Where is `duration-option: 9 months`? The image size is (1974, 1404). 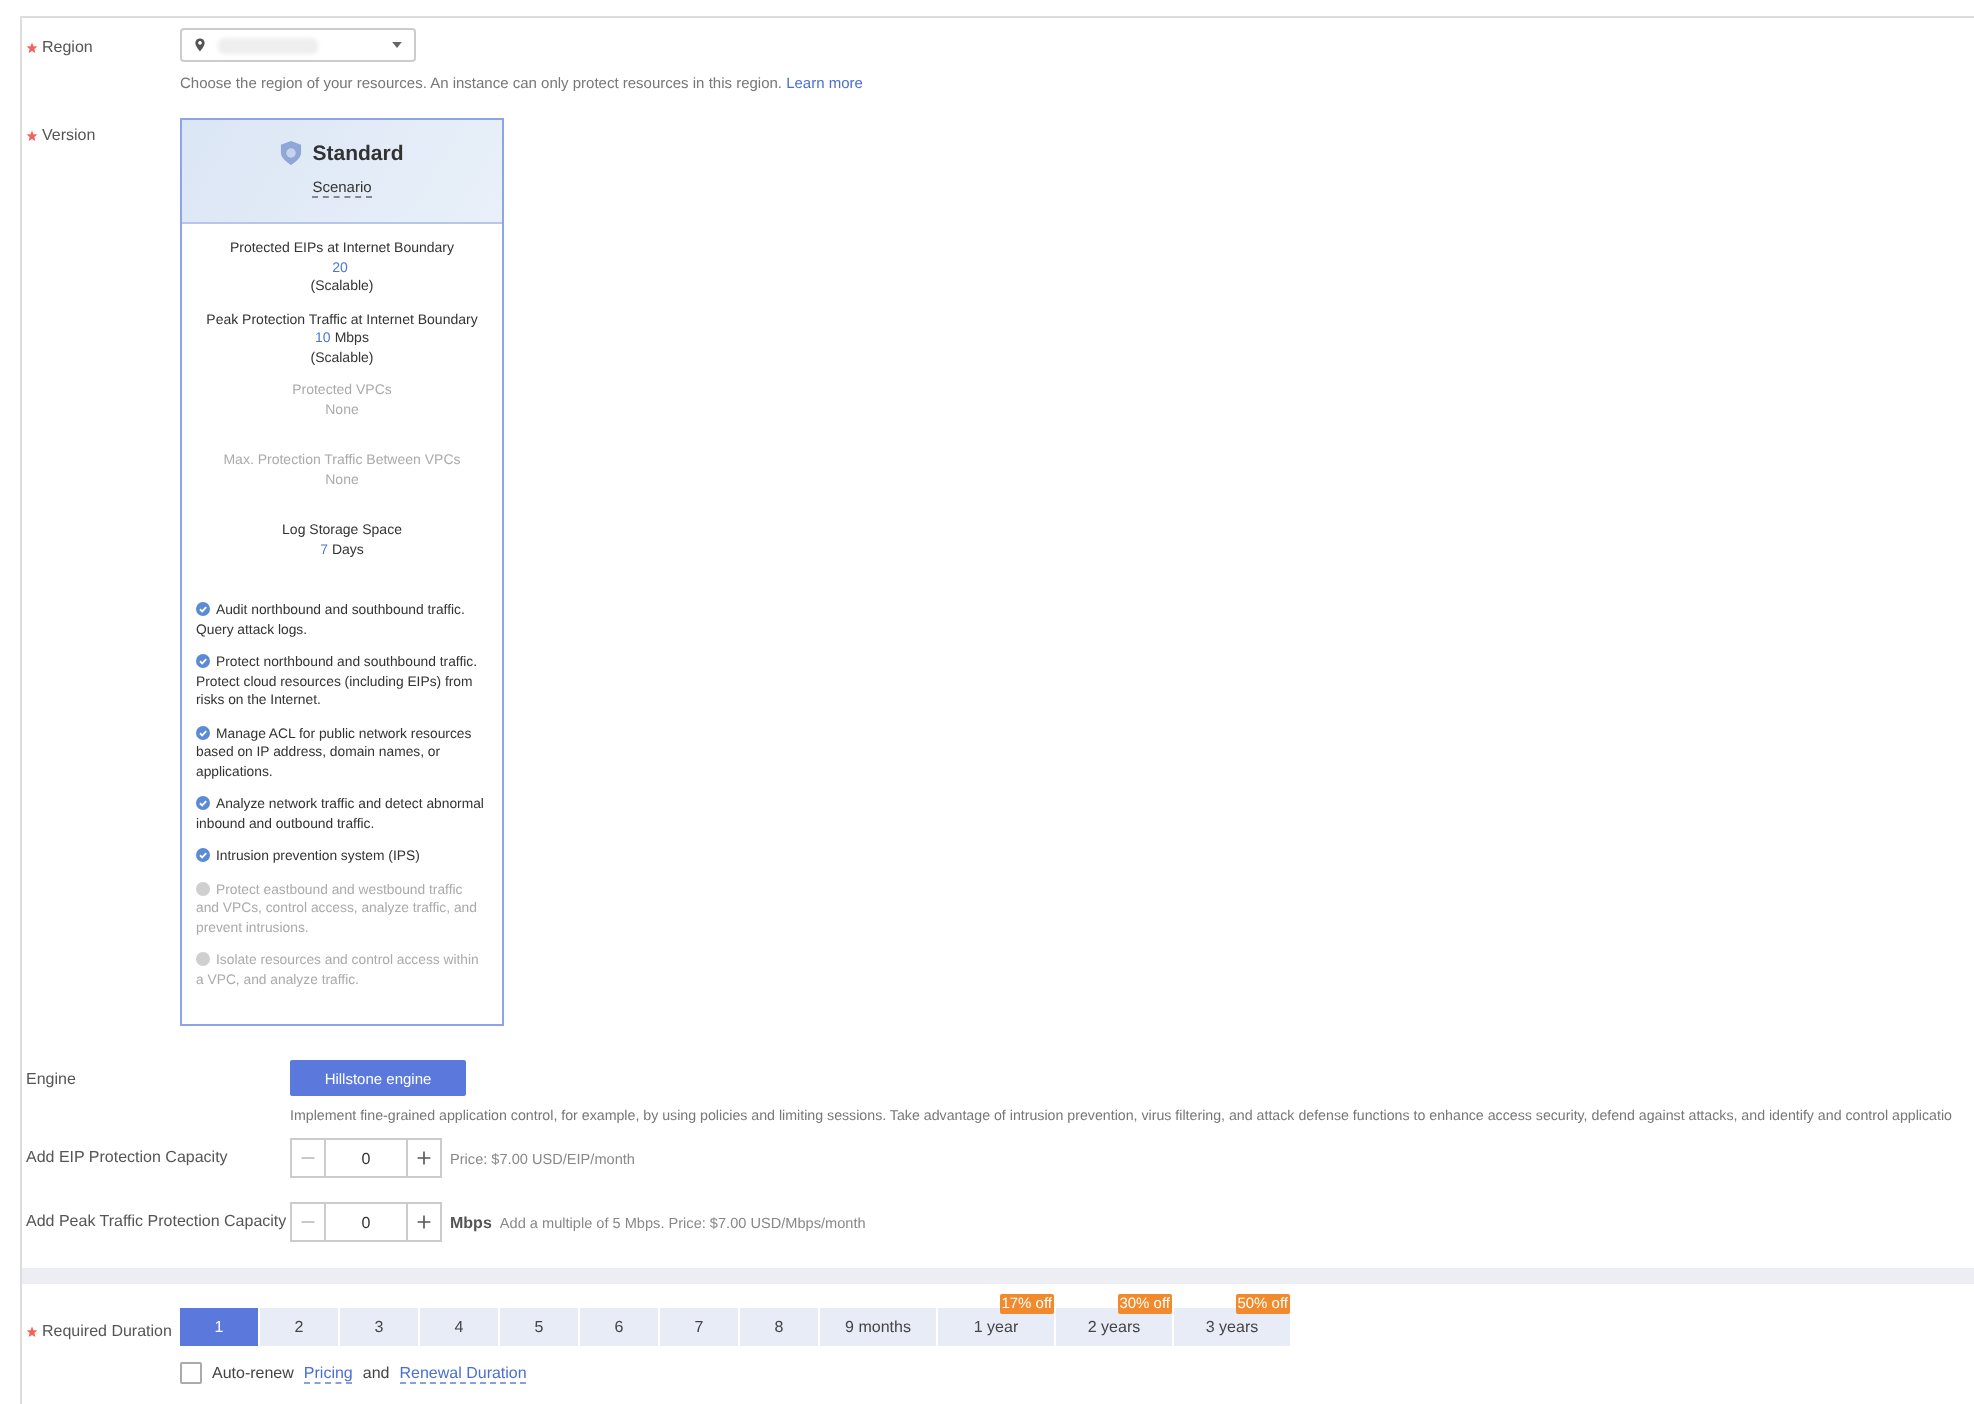
duration-option: 9 months is located at coordinates (878, 1327).